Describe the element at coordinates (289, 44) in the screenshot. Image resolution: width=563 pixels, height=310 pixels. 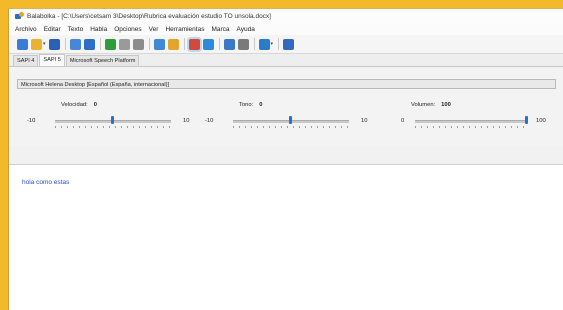
I see `help-icon` at that location.